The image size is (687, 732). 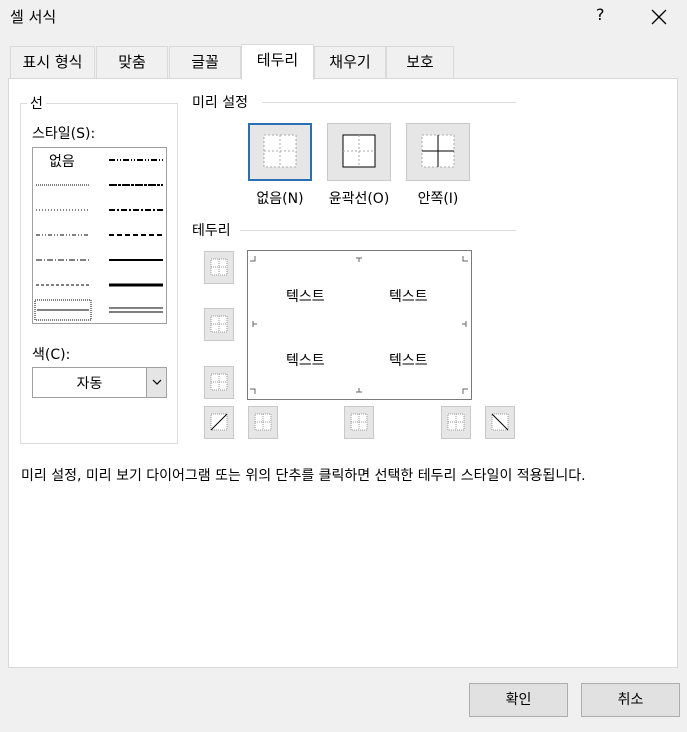 I want to click on dialog-title: 셀 서식, so click(x=33, y=17).